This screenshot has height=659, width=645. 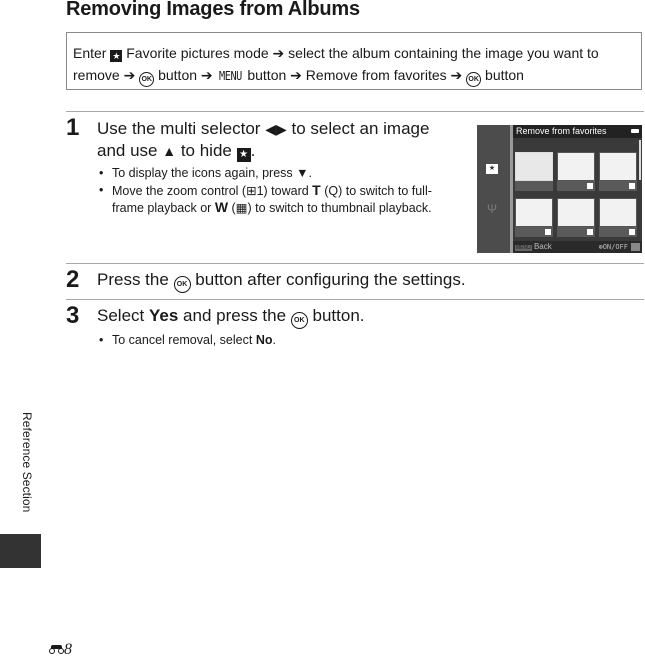 What do you see at coordinates (615, 247) in the screenshot?
I see `onoff-label: ON/OFF` at bounding box center [615, 247].